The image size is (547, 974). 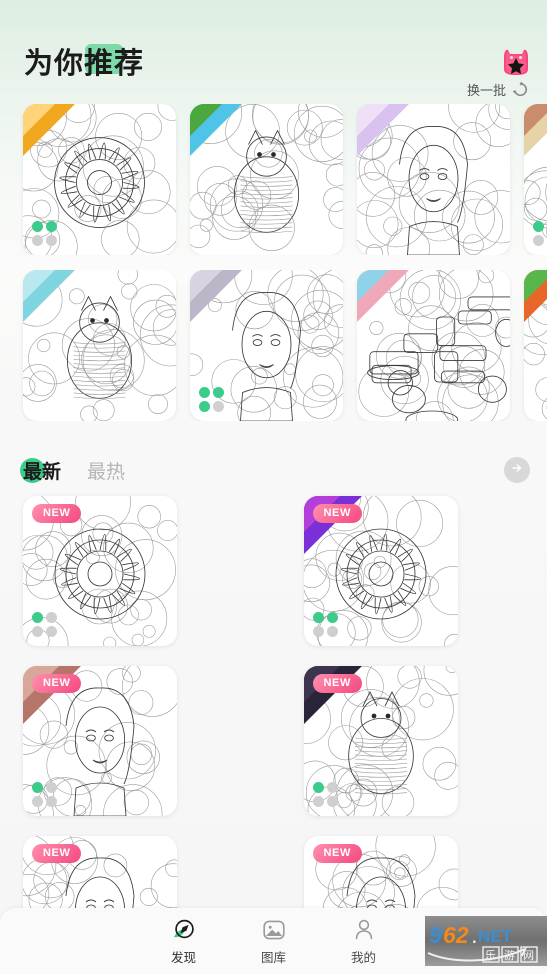 What do you see at coordinates (274, 930) in the screenshot?
I see `photo-gallery-icon` at bounding box center [274, 930].